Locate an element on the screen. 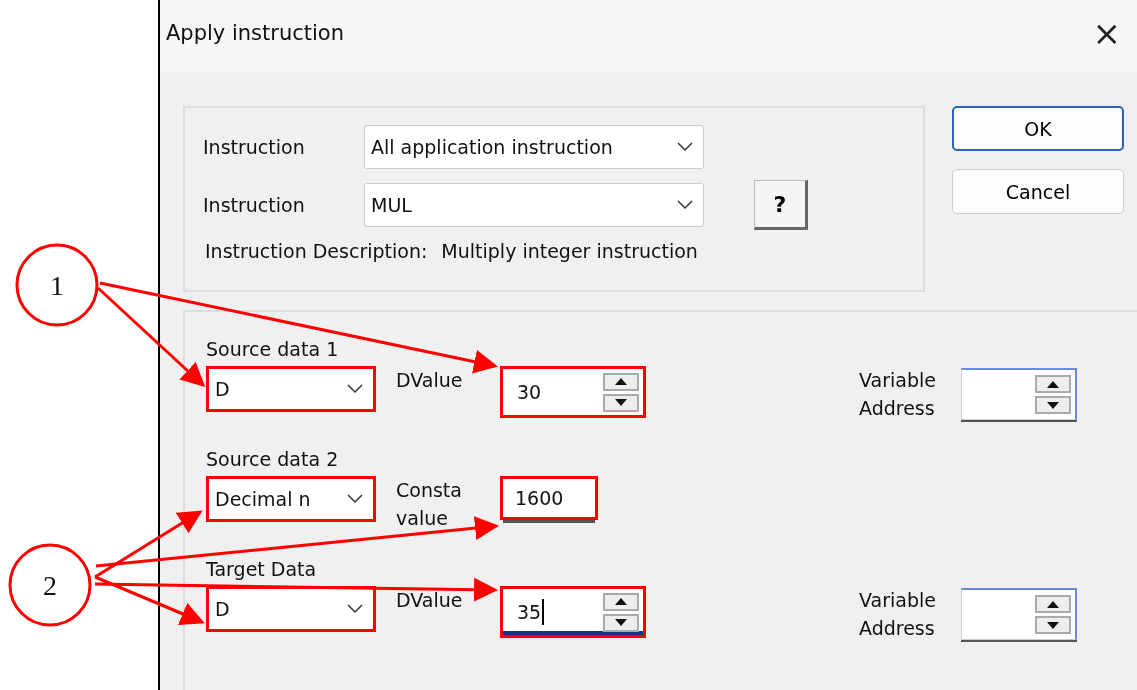  section-label: Source data 1 is located at coordinates (273, 350).